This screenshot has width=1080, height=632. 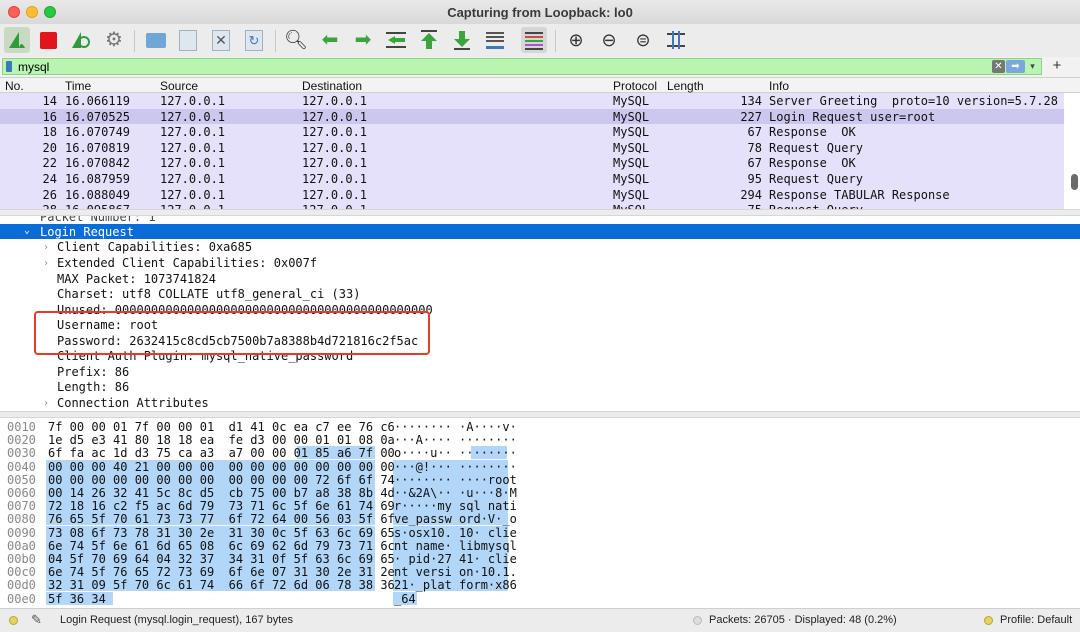 I want to click on pane-splitter-bottom, so click(x=540, y=414).